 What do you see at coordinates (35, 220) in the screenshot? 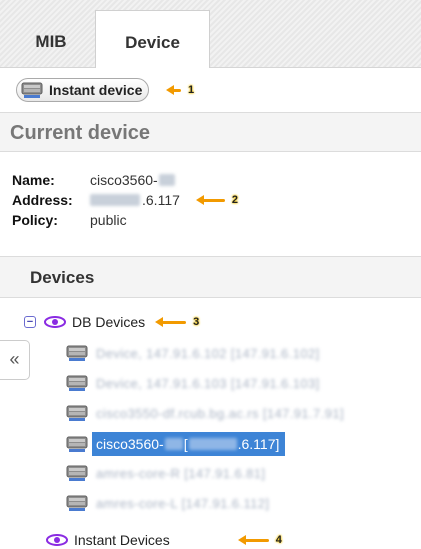
I see `policy-label: Policy:` at bounding box center [35, 220].